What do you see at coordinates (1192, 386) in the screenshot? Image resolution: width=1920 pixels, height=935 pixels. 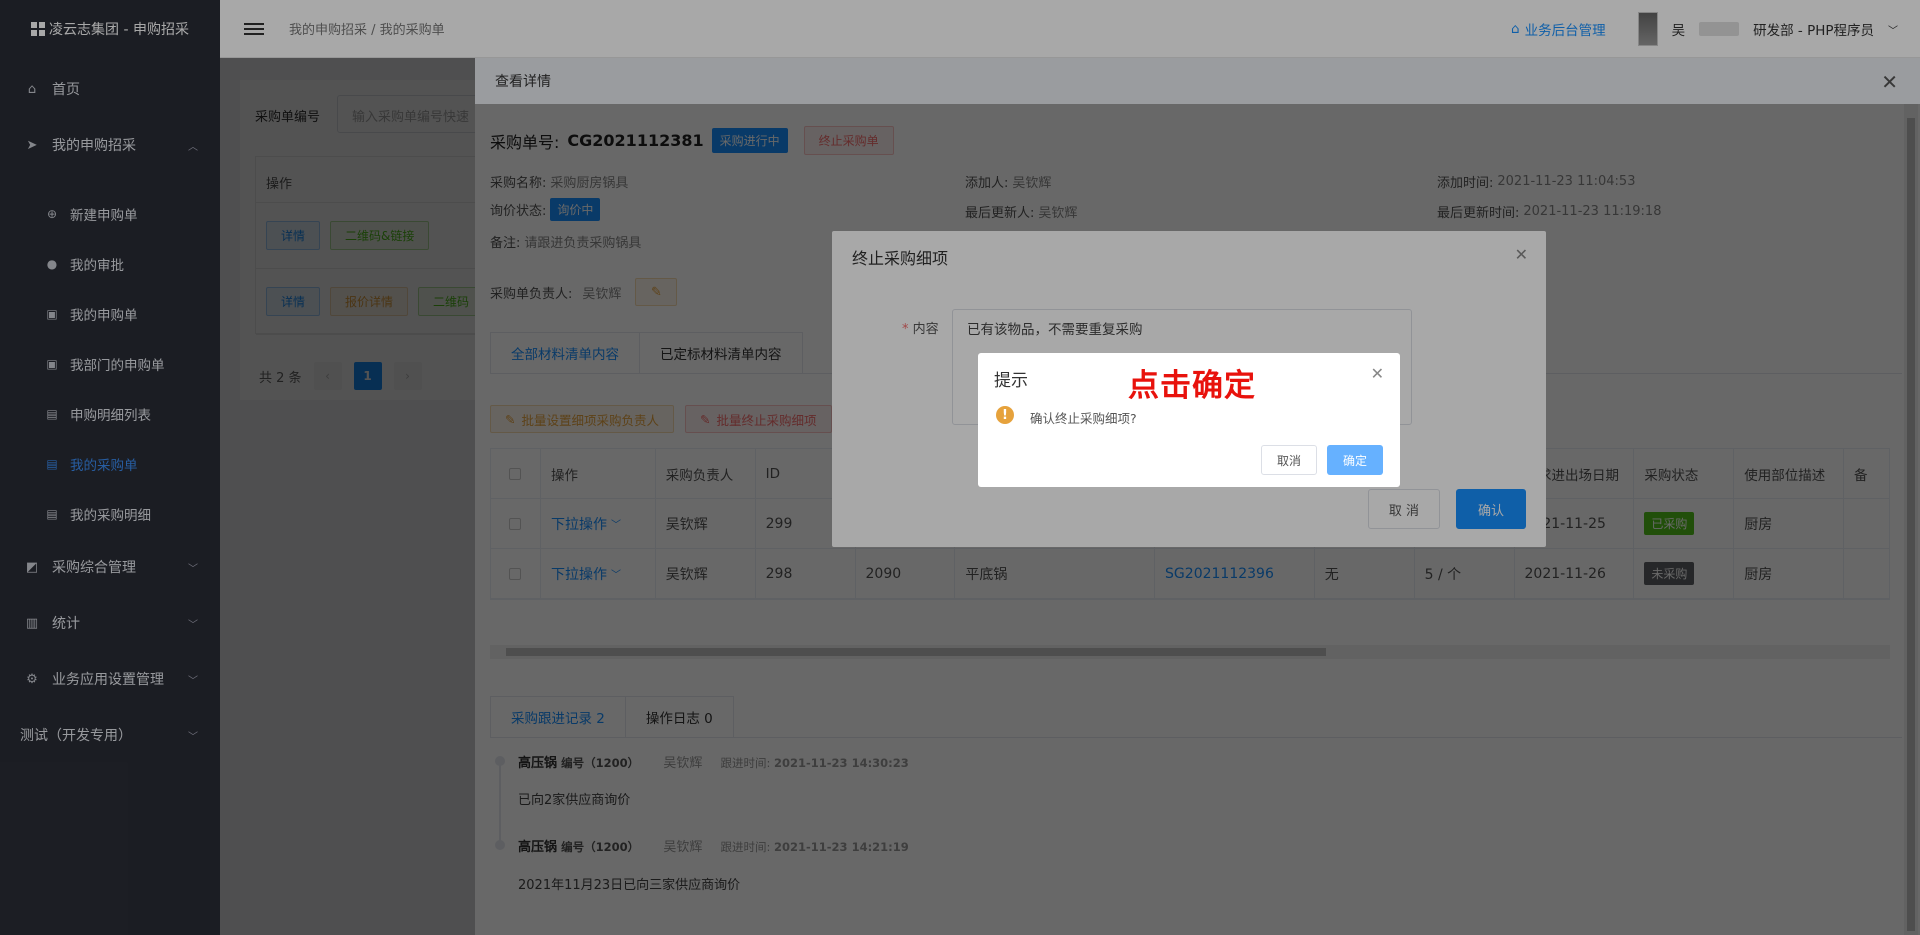 I see `annotation-text: 点击确定` at bounding box center [1192, 386].